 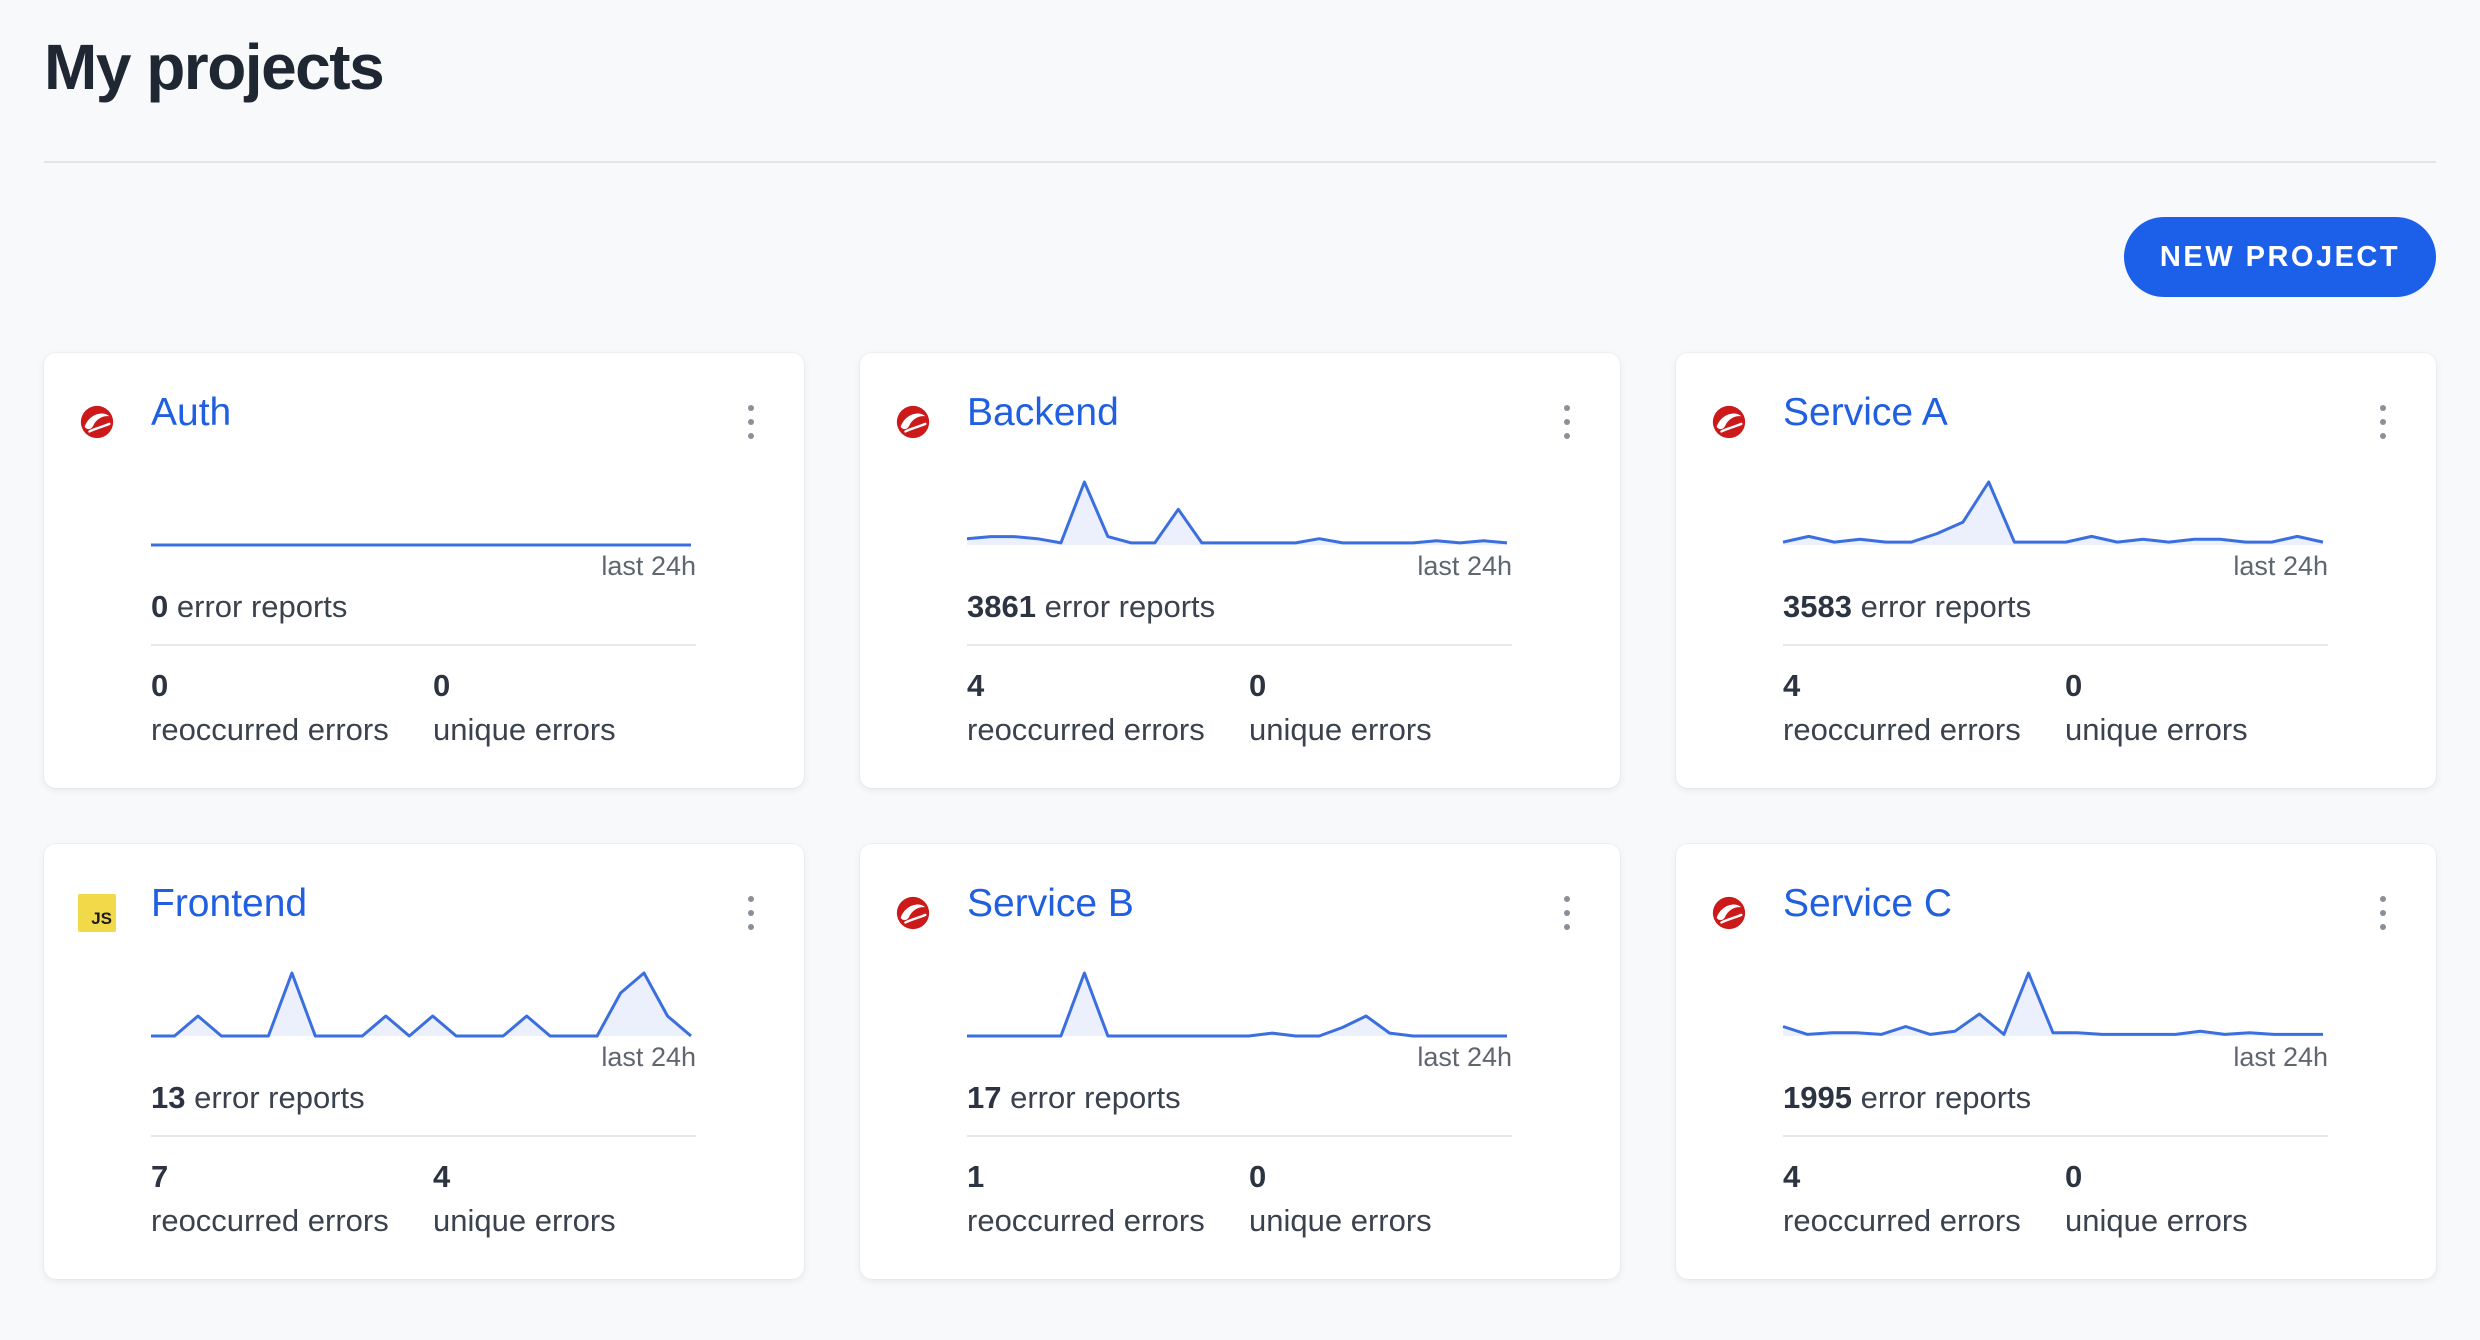 What do you see at coordinates (160, 685) in the screenshot?
I see `reoccurred-errors-count: 0` at bounding box center [160, 685].